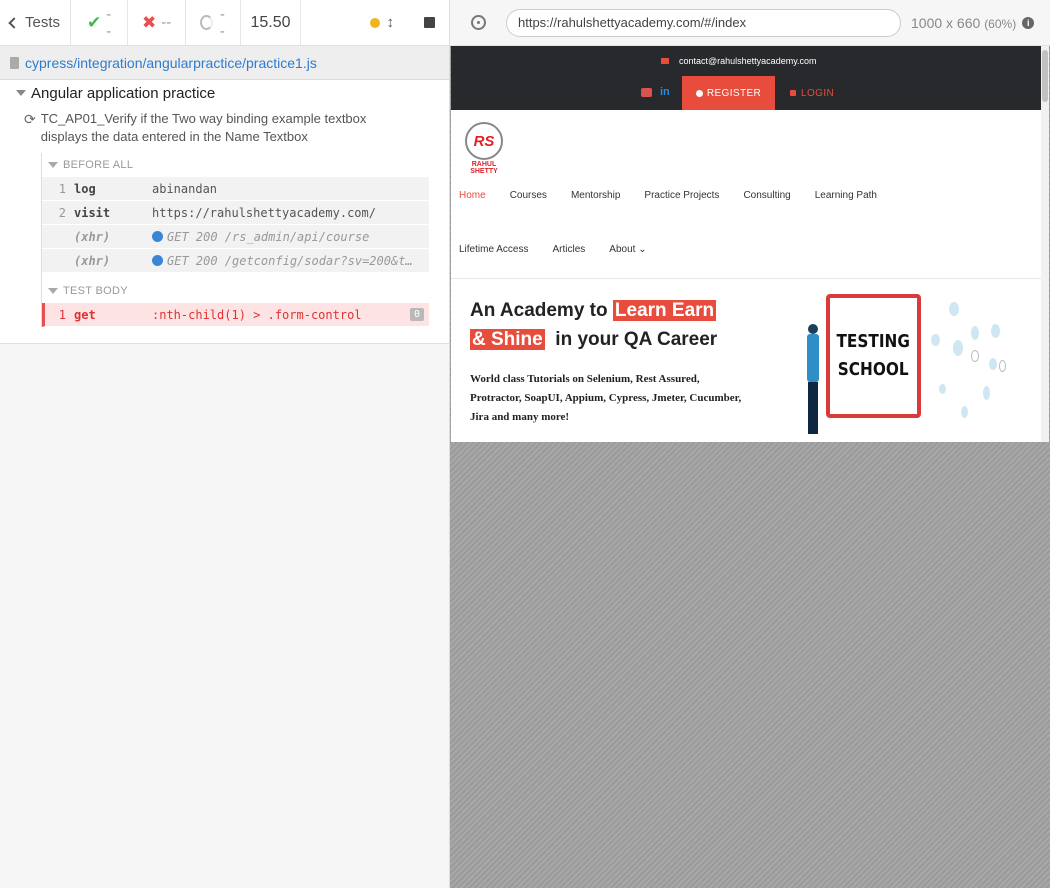 This screenshot has height=888, width=1050. I want to click on command-row: (xhr) GET 200 /rs_admin/api/course, so click(235, 237).